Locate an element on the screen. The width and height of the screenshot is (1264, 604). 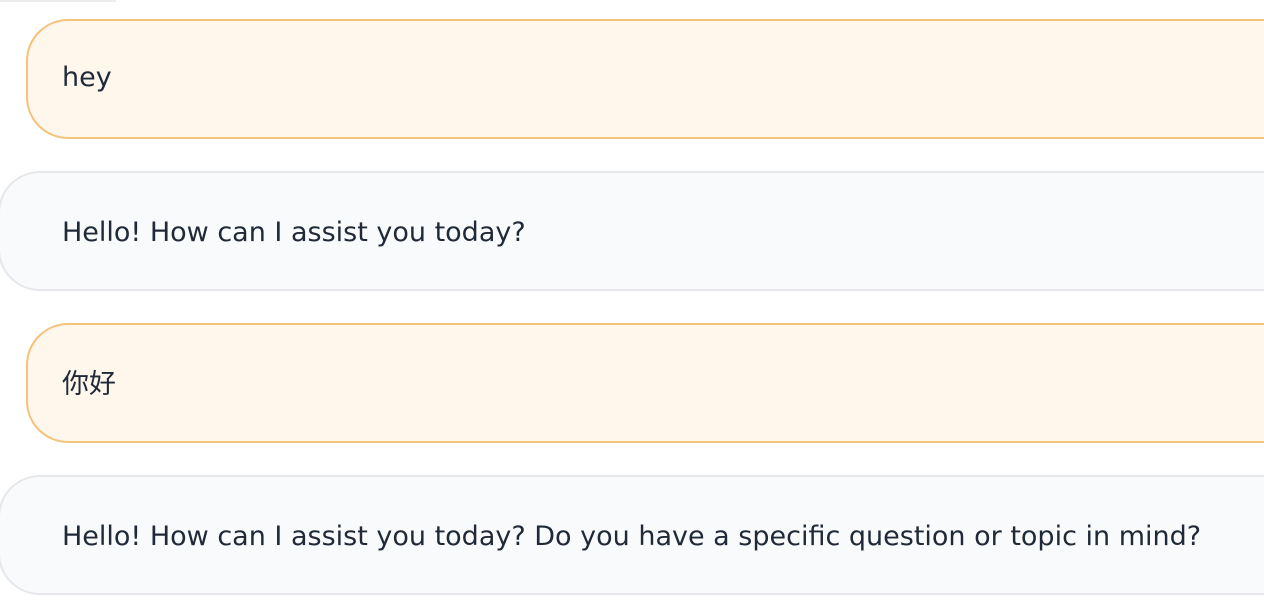
message-text: hey is located at coordinates (87, 77).